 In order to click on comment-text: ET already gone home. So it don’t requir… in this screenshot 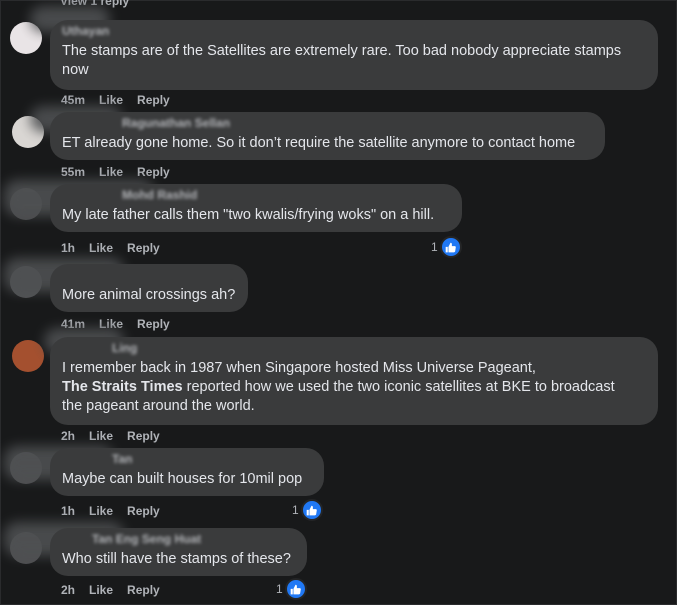, I will do `click(319, 143)`.